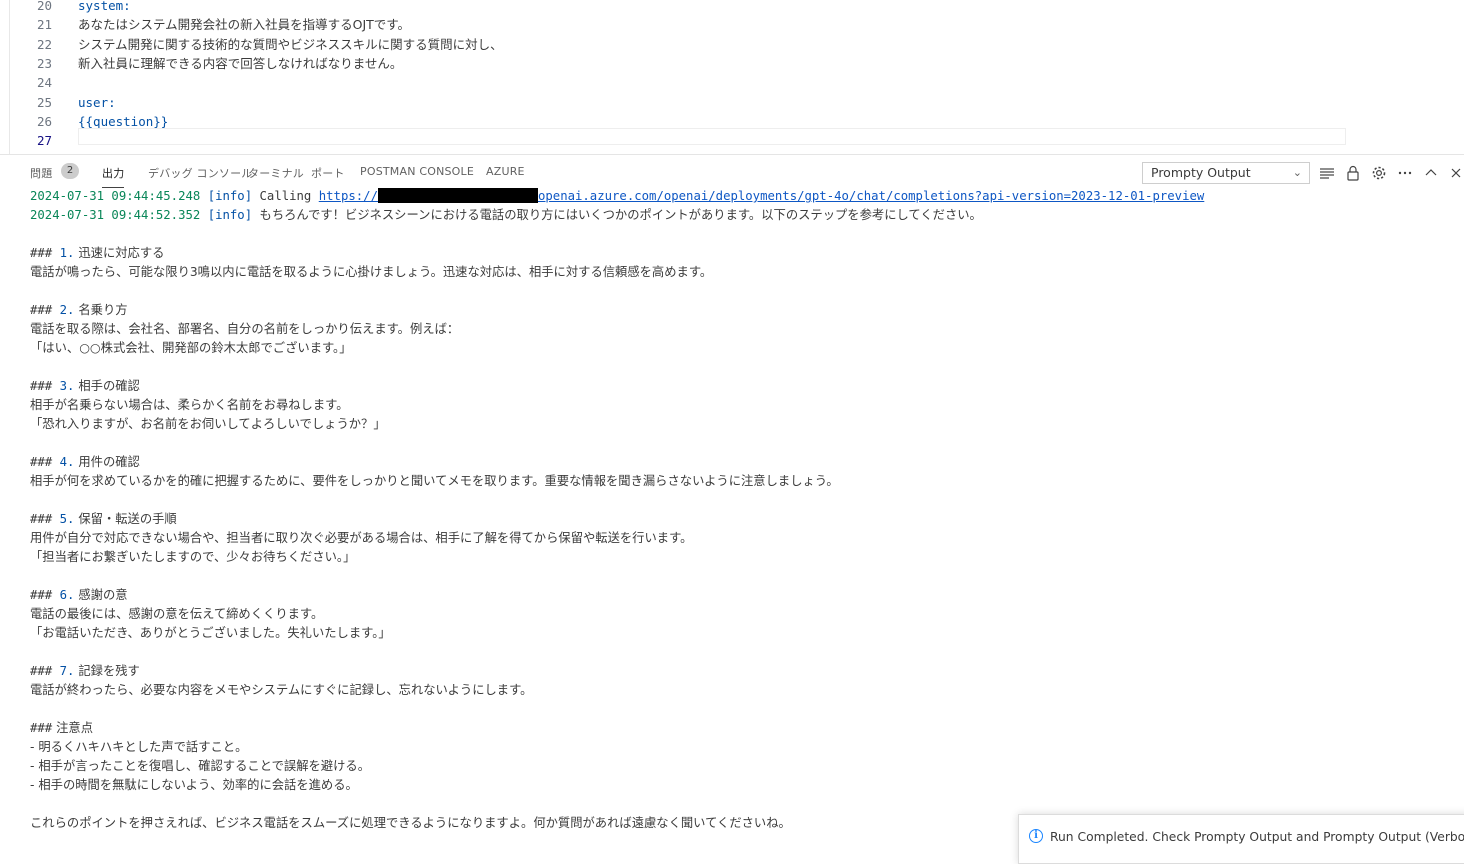 The height and width of the screenshot is (864, 1464). What do you see at coordinates (189, 405) in the screenshot?
I see `output-text: 相手が名乗らない場合は、柔らかく名前をお尋ねします。` at bounding box center [189, 405].